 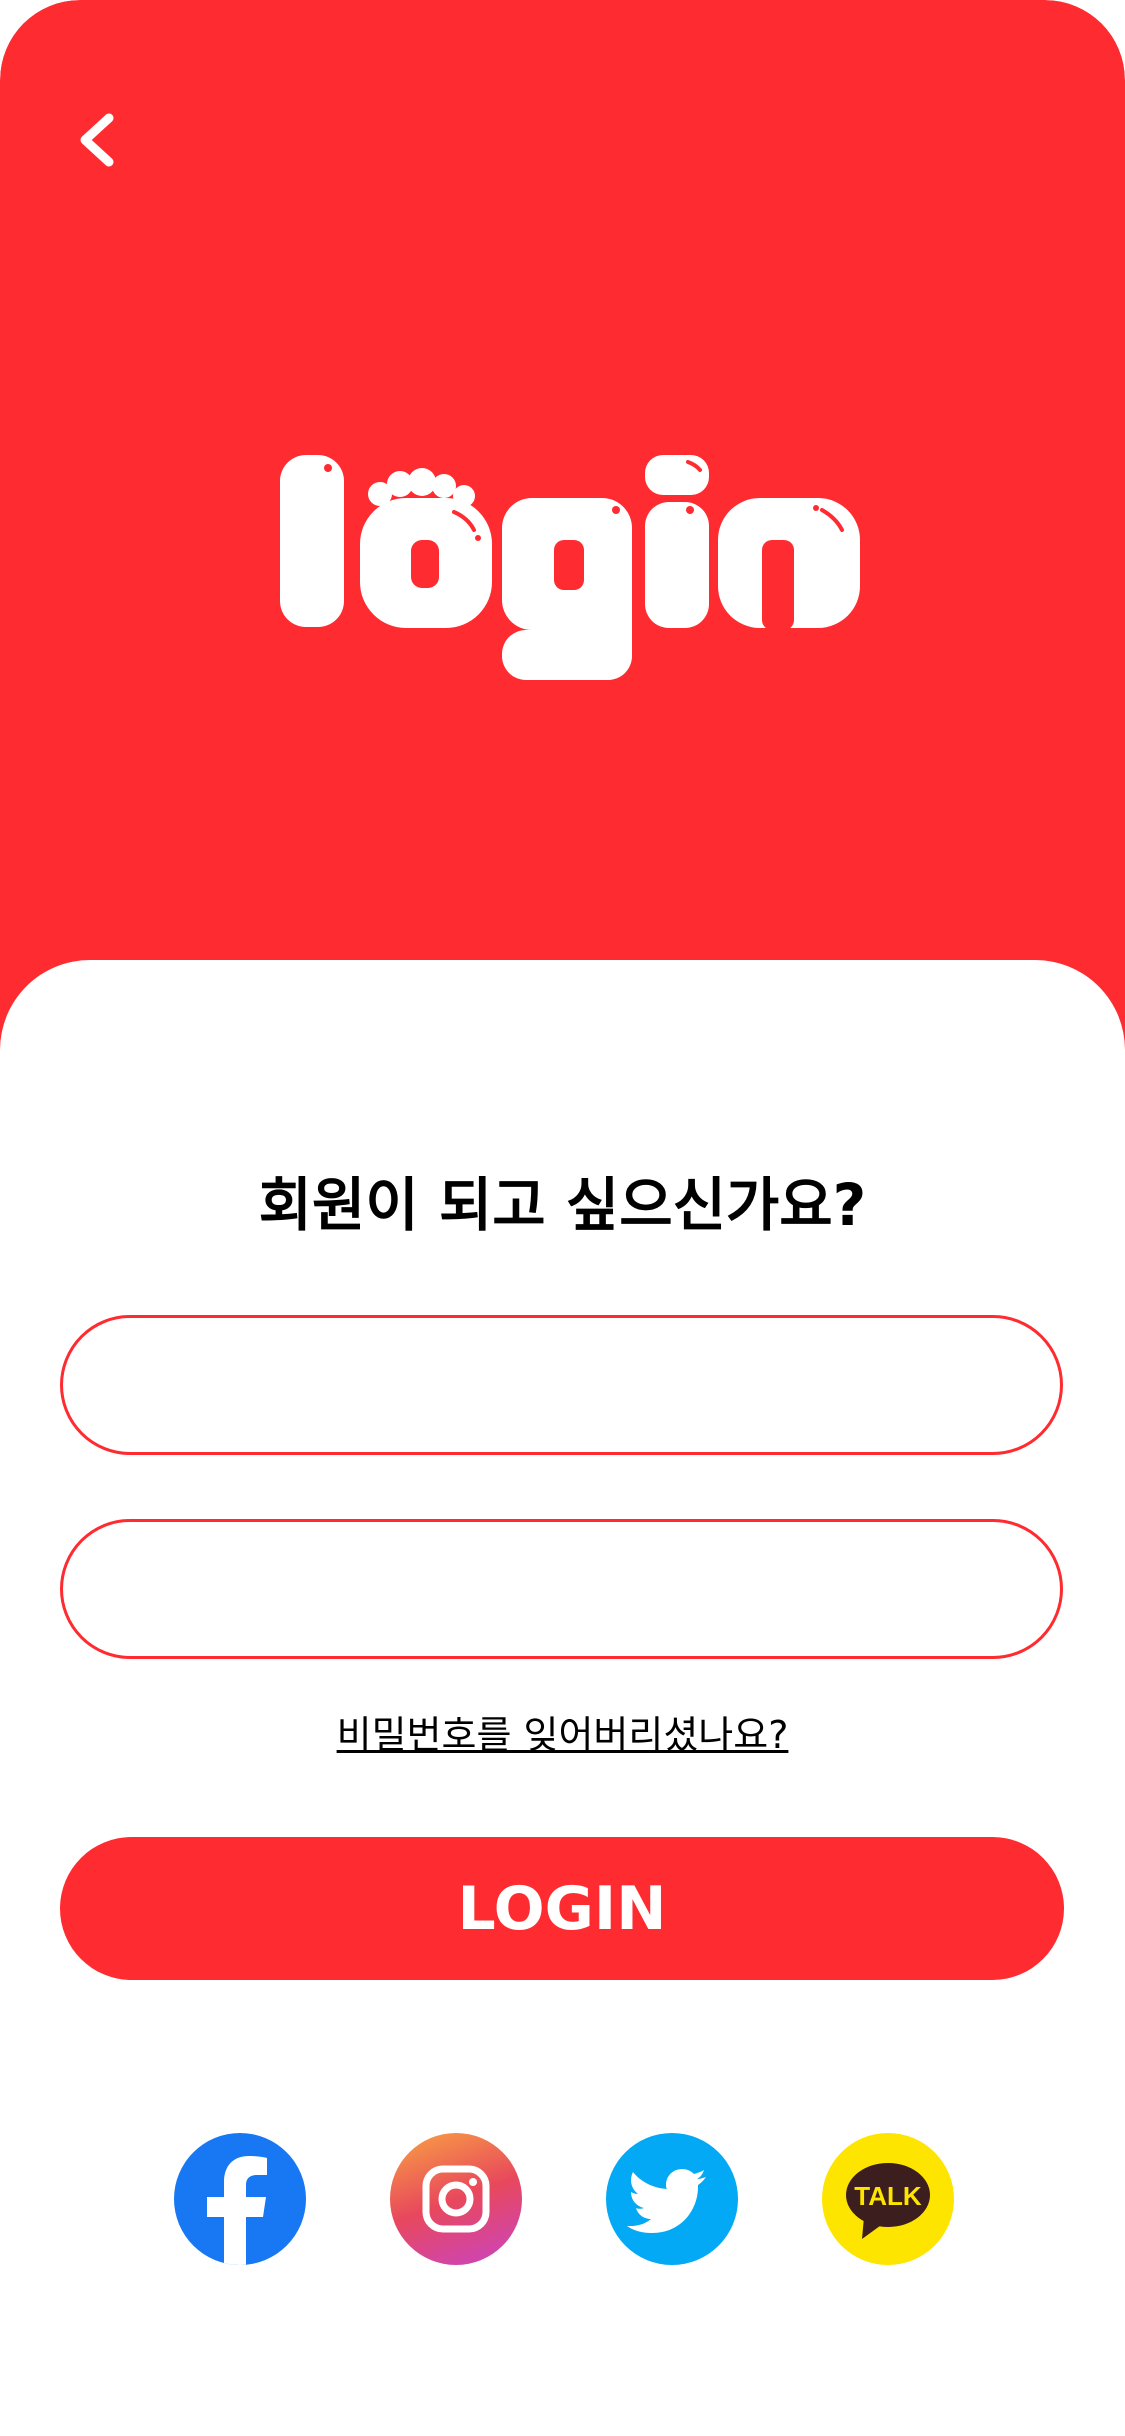 I want to click on facebook-login-button, so click(x=240, y=2199).